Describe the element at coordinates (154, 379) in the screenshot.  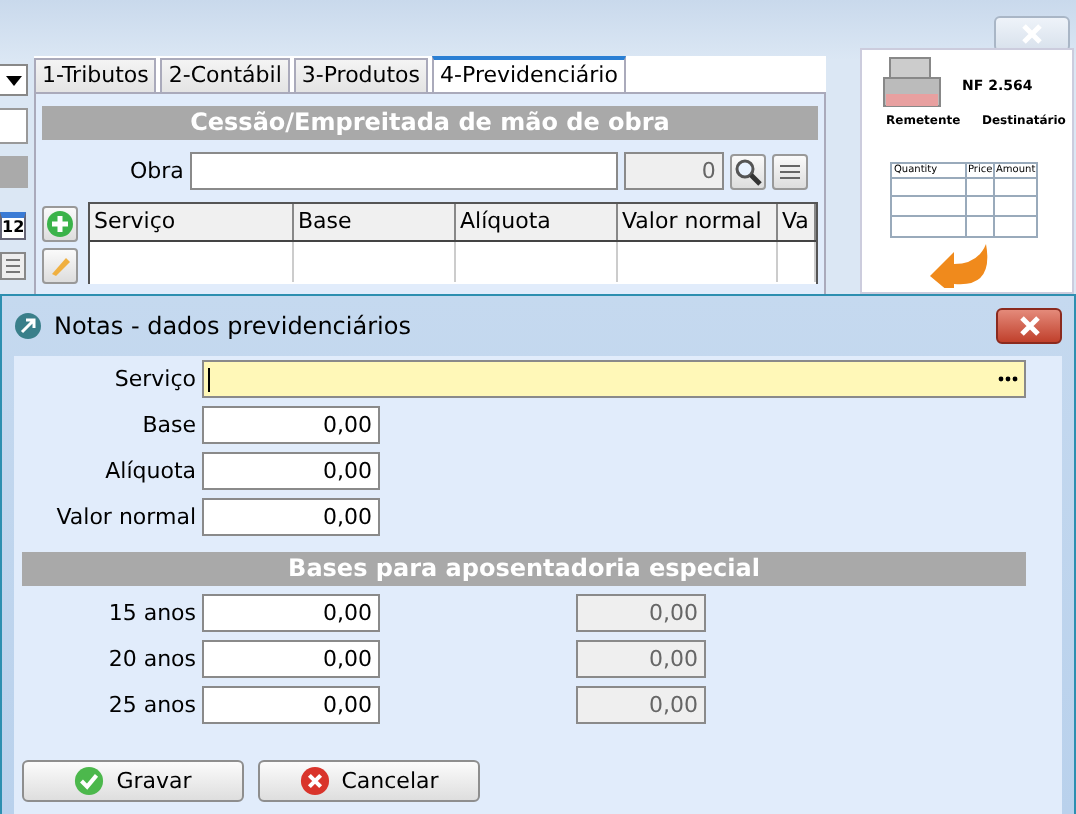
I see `field-label: Serviço` at that location.